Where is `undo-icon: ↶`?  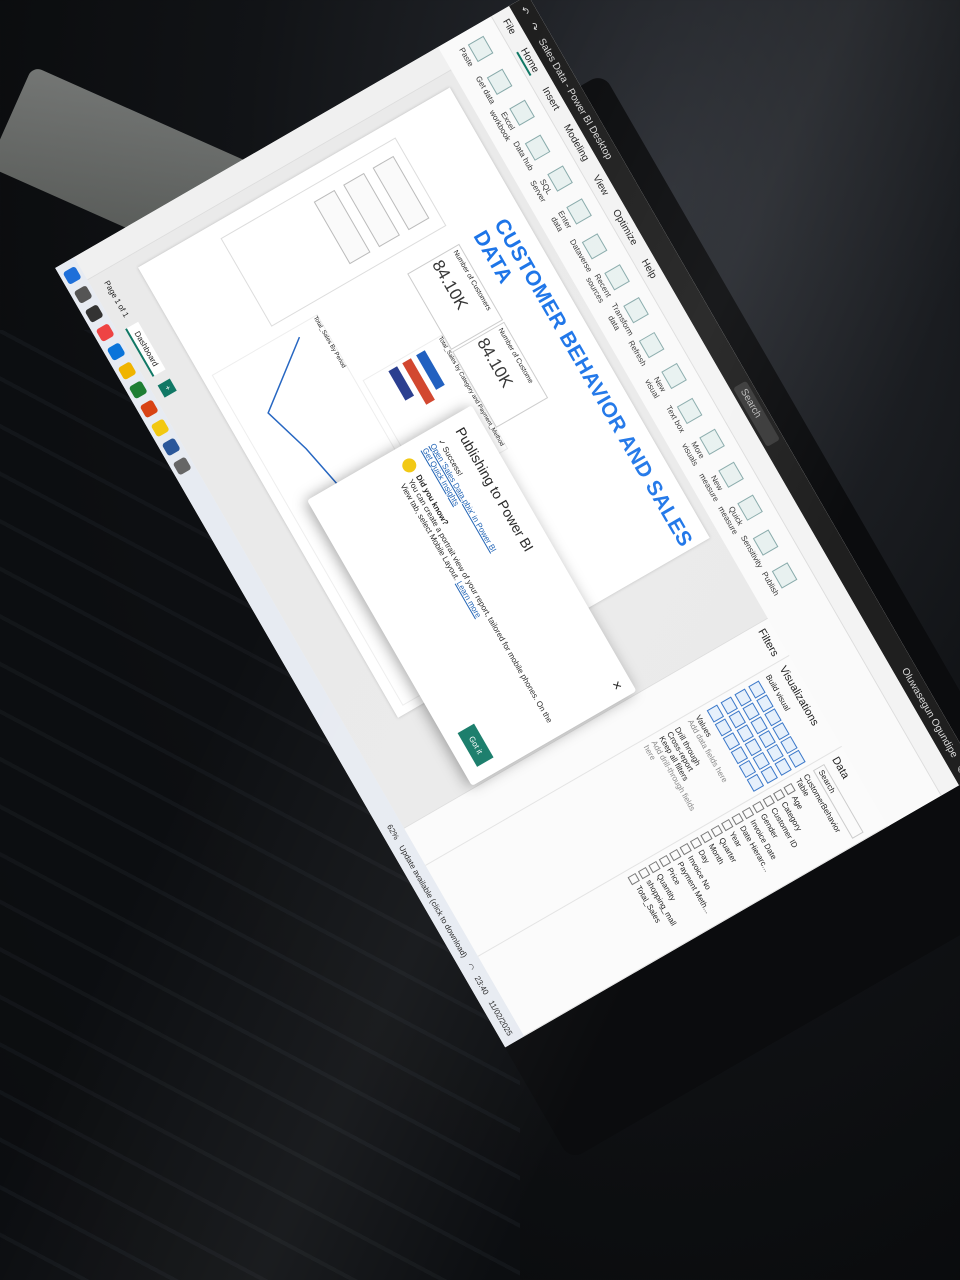 undo-icon: ↶ is located at coordinates (525, 11).